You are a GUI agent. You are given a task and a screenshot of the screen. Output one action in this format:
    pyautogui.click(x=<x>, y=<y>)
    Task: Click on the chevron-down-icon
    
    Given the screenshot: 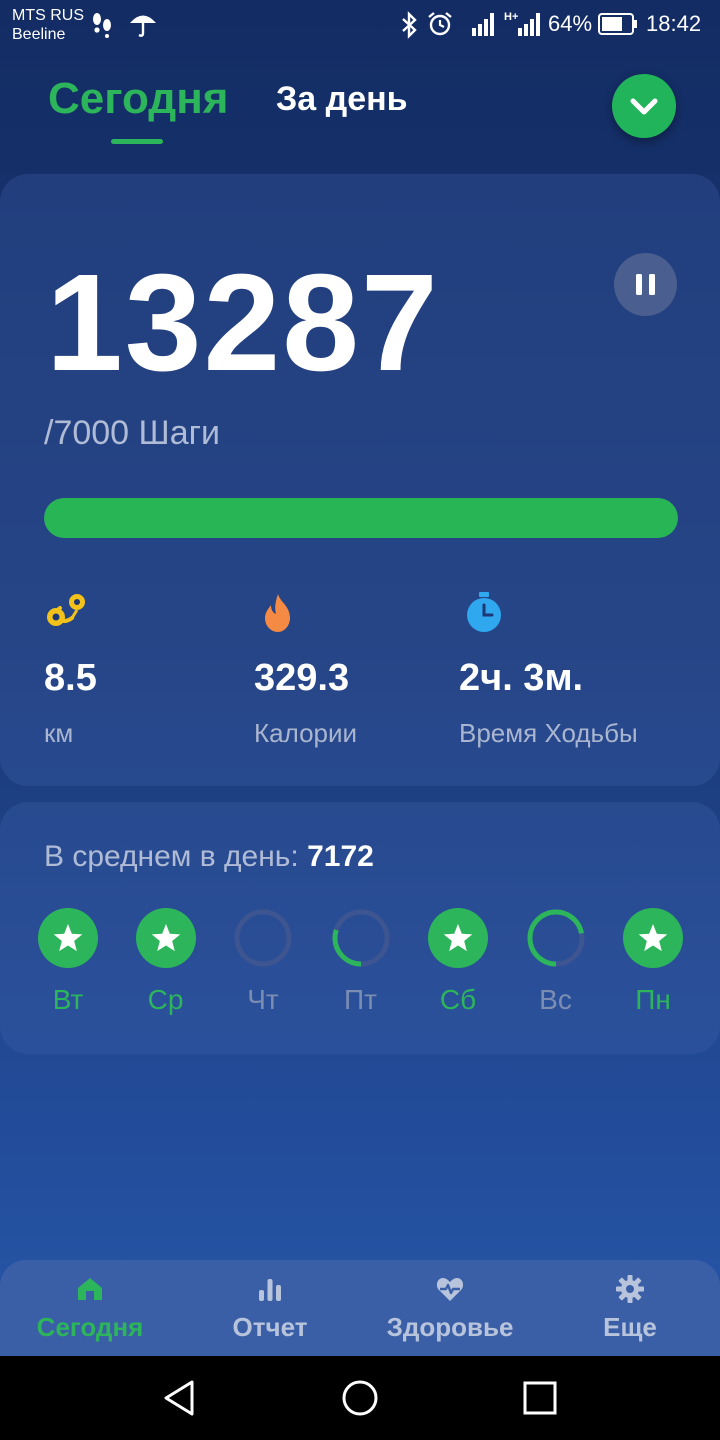 What is the action you would take?
    pyautogui.click(x=644, y=106)
    